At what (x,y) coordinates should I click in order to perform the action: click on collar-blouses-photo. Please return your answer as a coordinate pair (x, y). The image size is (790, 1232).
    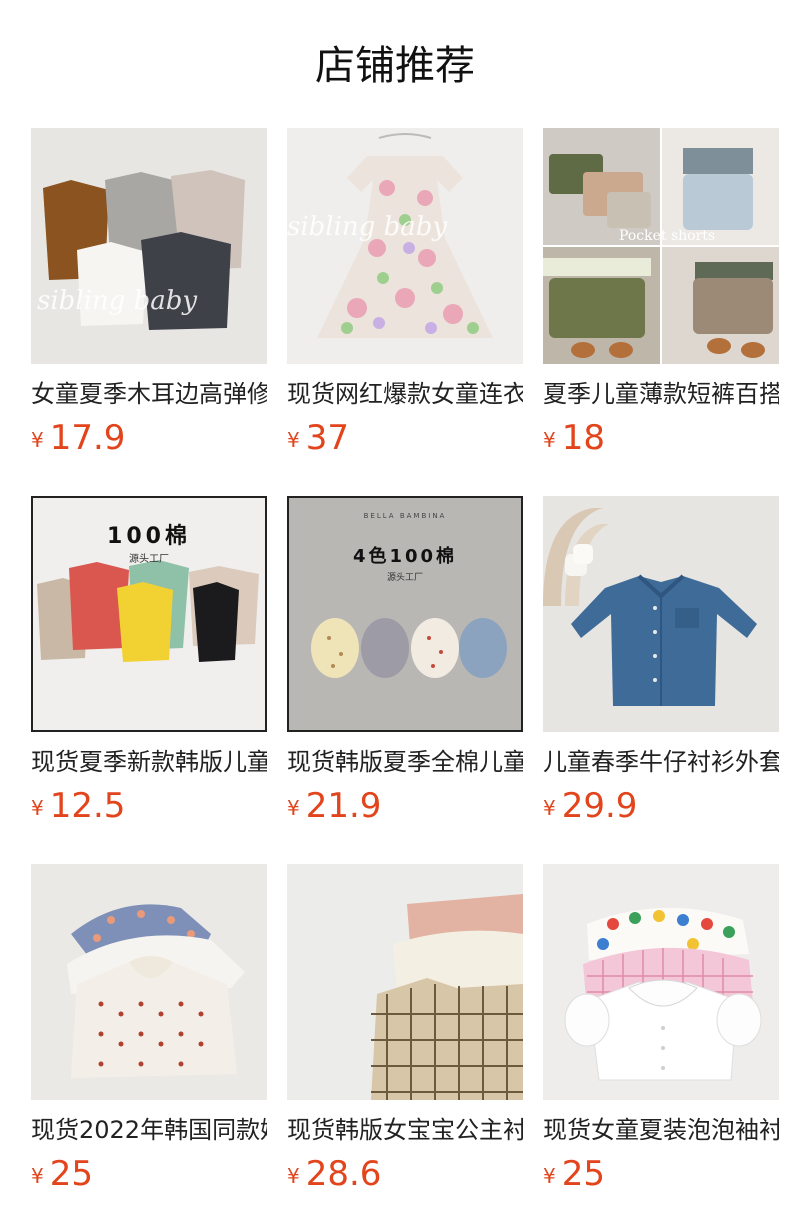
    Looking at the image, I should click on (149, 982).